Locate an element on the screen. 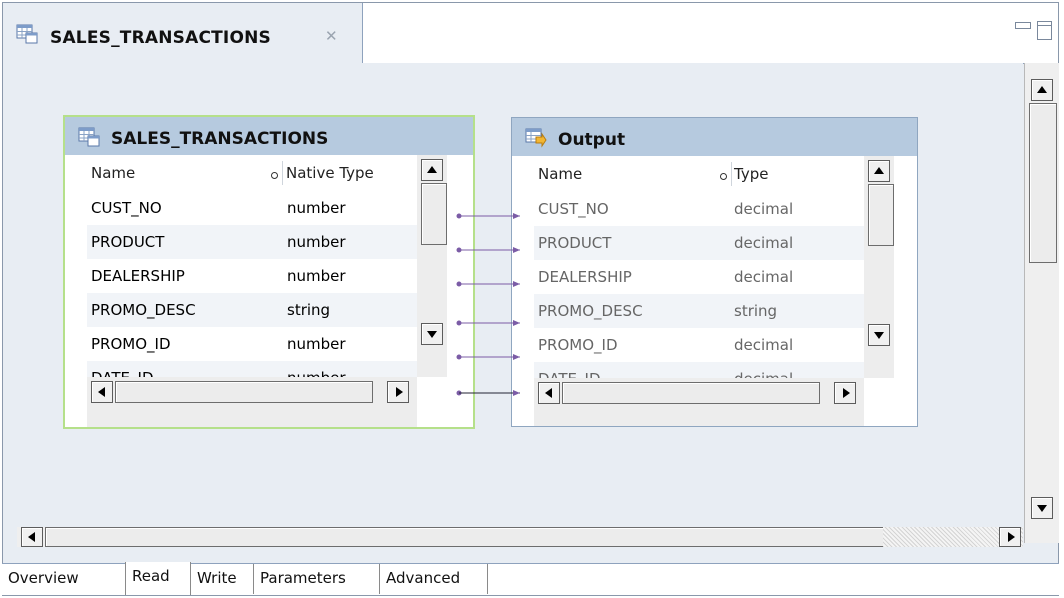  close-icon: ✕ is located at coordinates (331, 36).